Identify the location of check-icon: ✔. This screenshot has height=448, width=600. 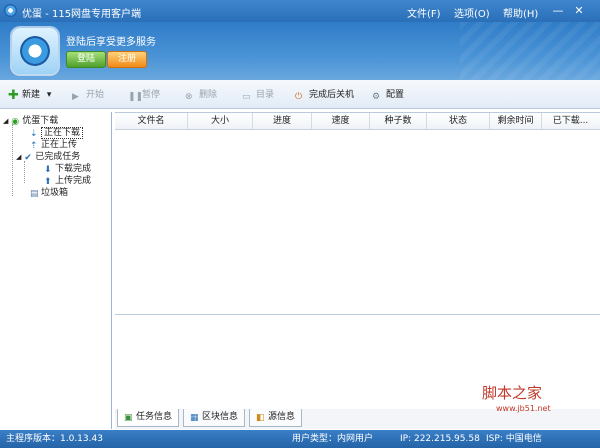
(28, 158).